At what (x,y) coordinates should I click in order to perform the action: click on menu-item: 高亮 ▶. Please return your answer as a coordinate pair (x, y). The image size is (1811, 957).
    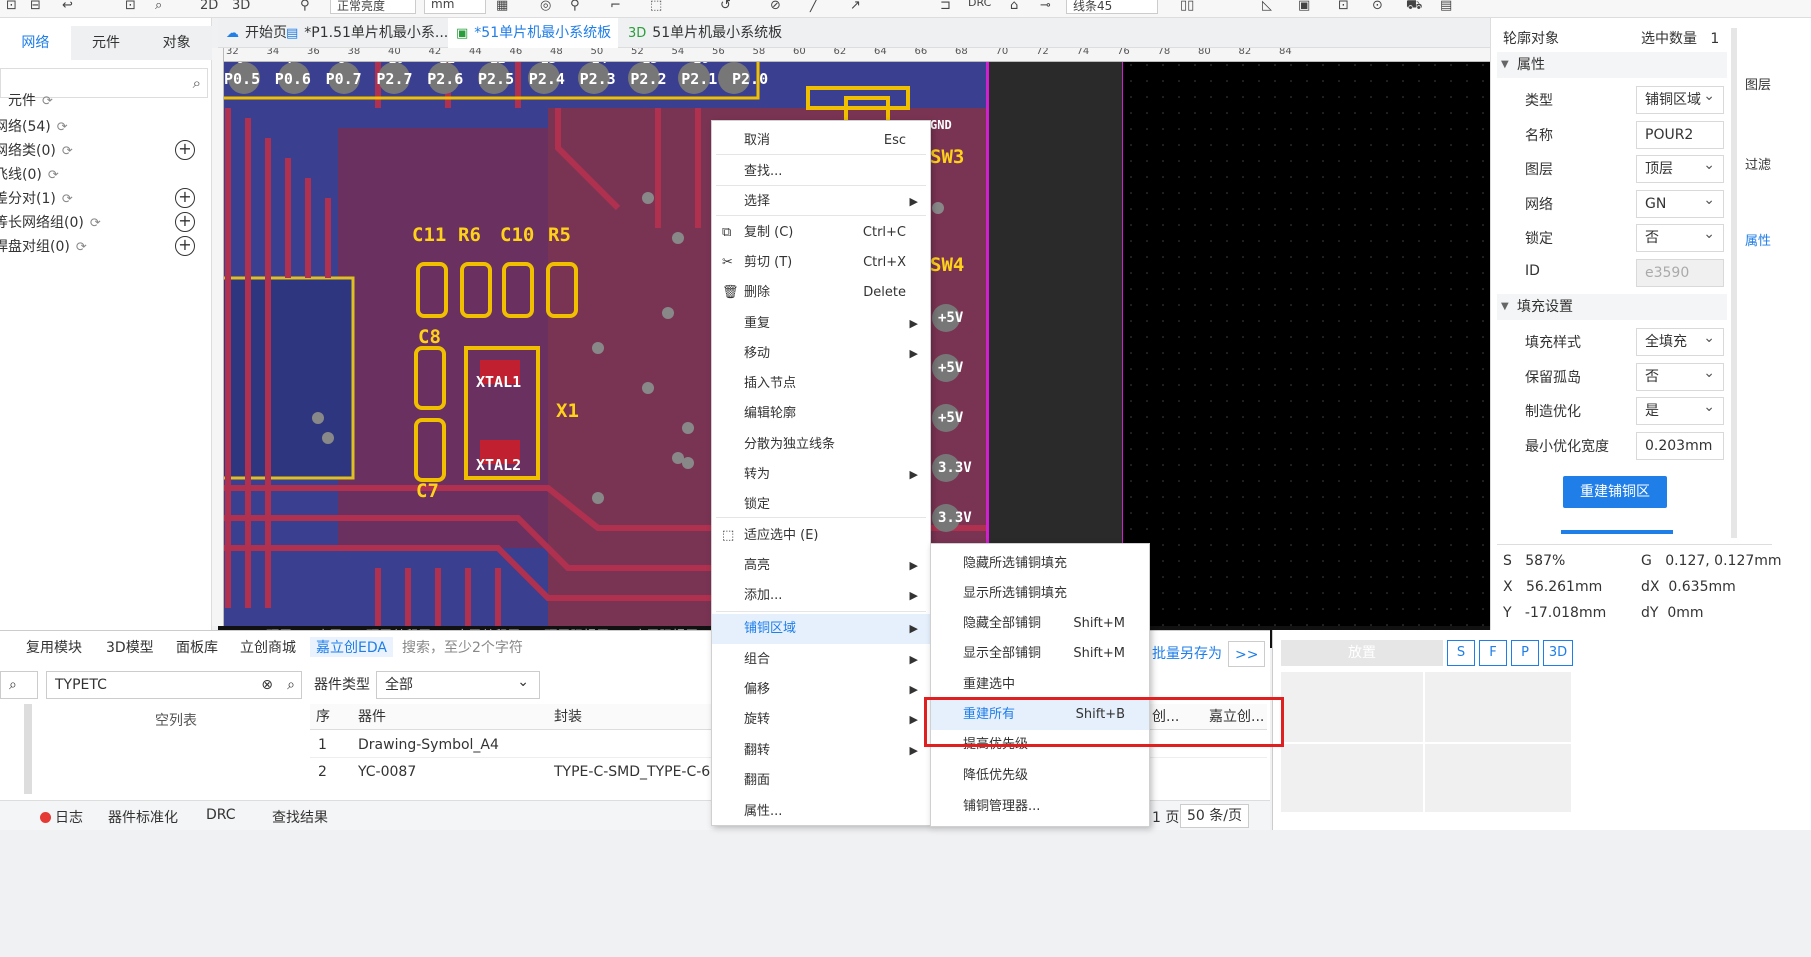
    Looking at the image, I should click on (821, 566).